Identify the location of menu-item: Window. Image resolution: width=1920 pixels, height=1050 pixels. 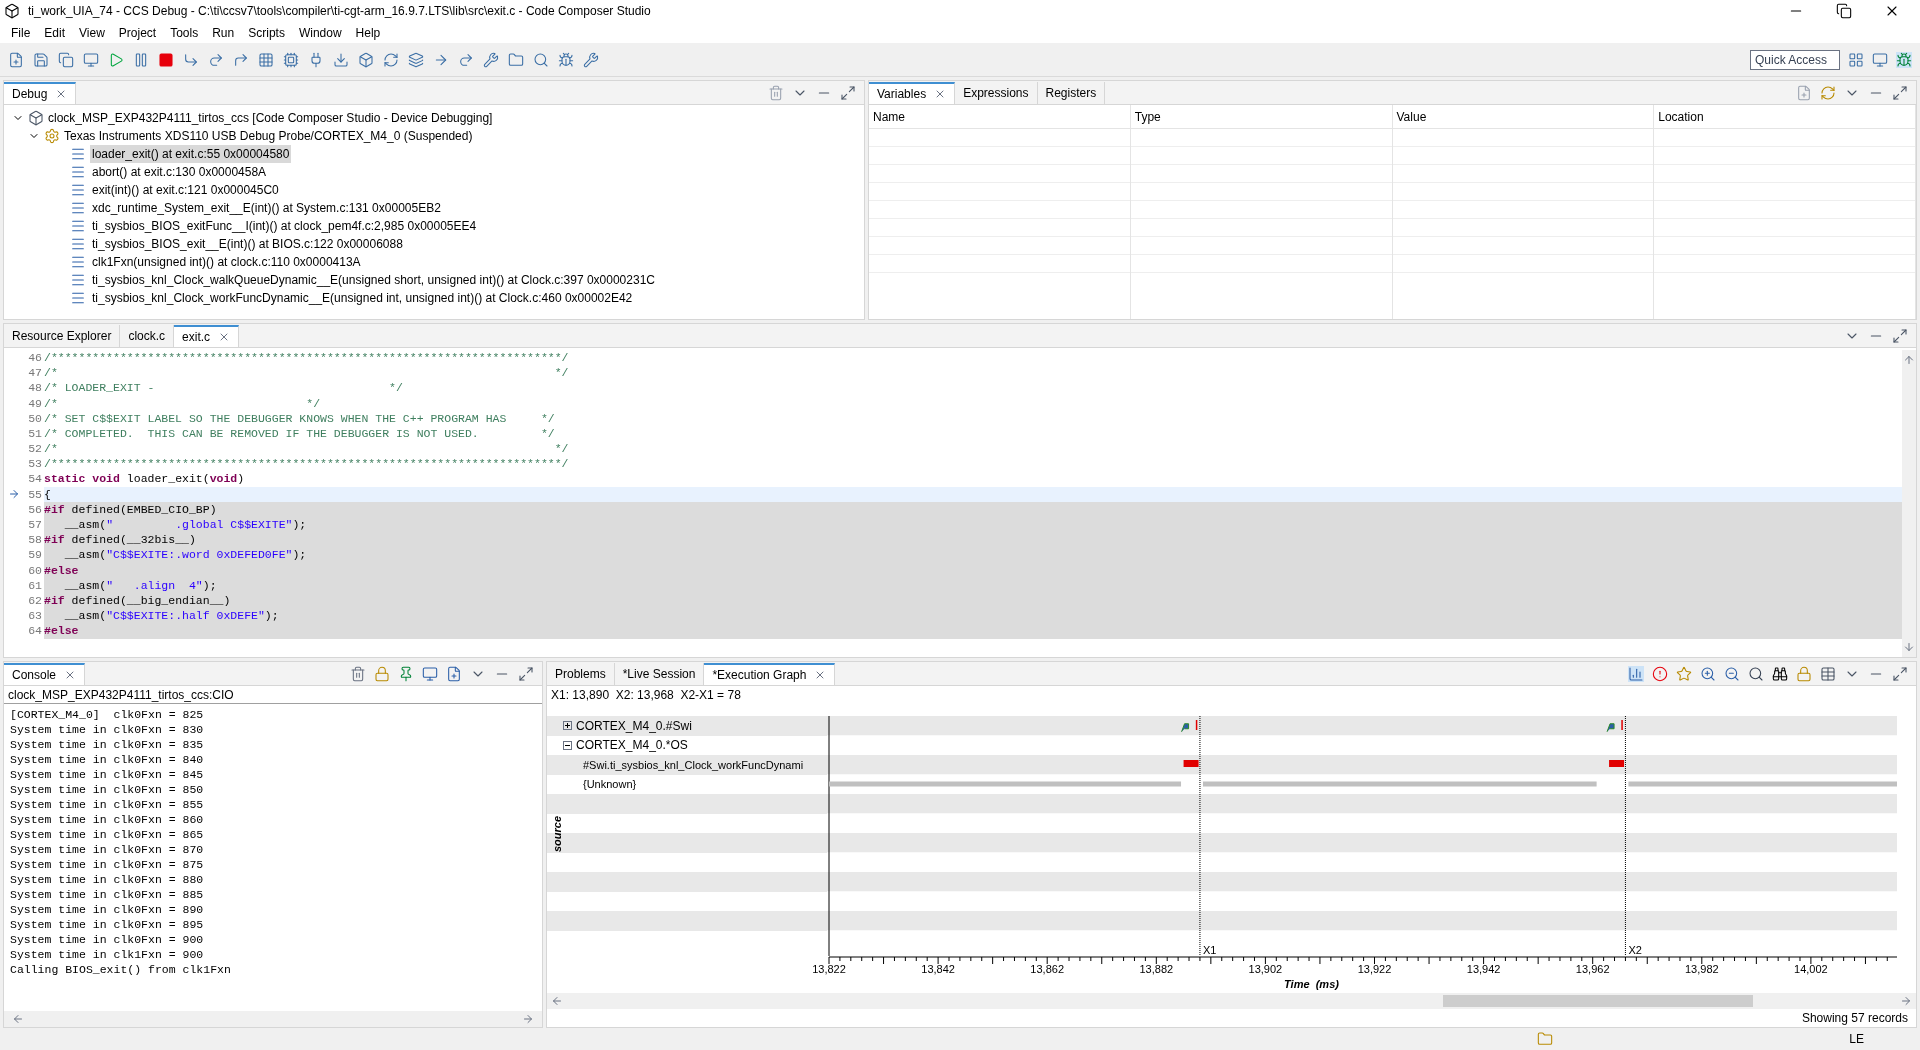
(320, 32).